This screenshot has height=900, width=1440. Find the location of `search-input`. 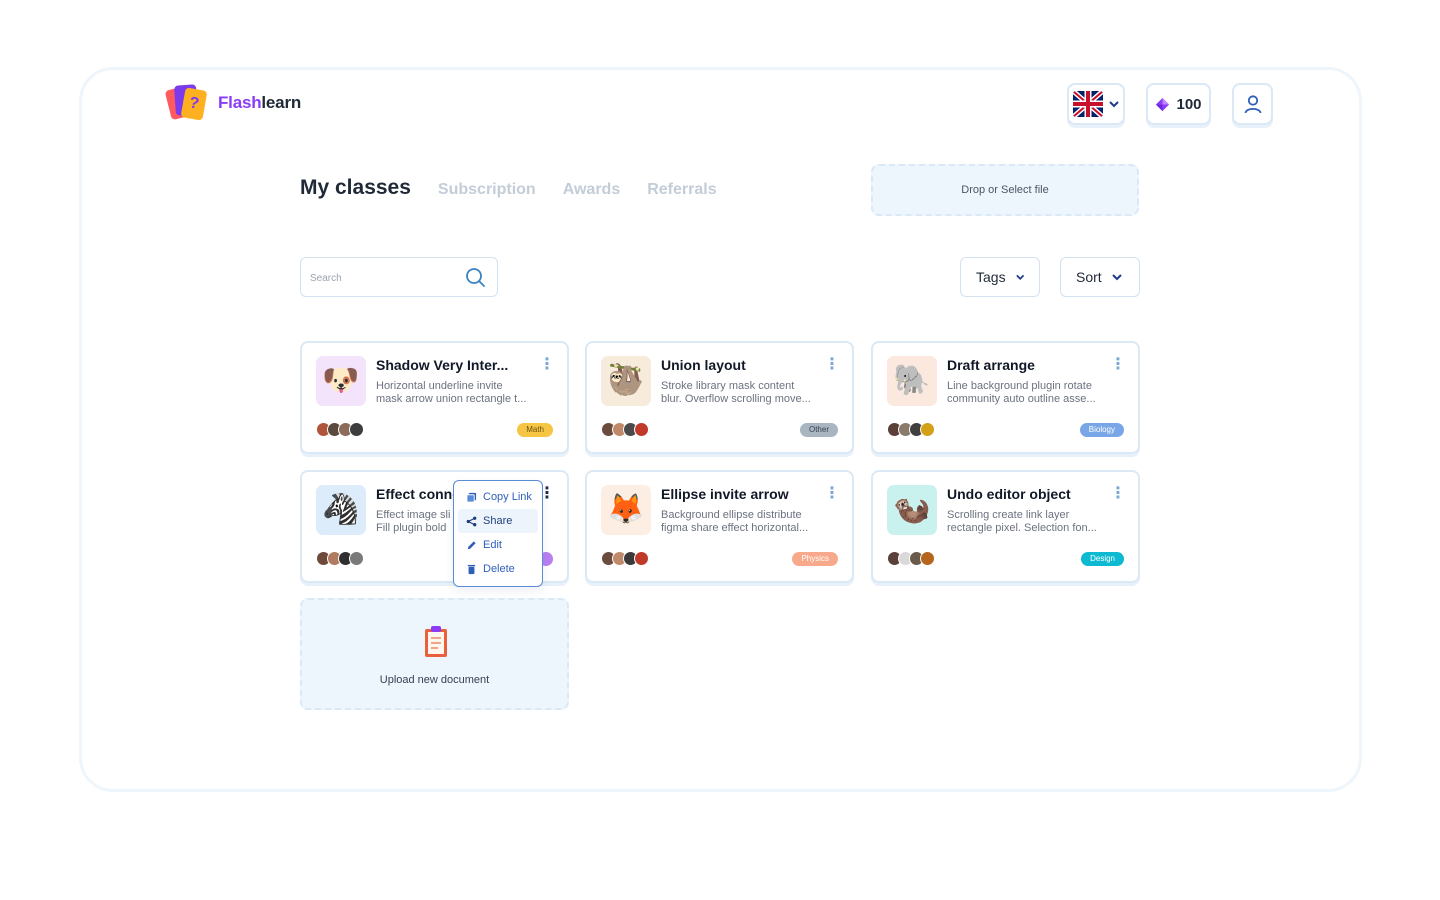

search-input is located at coordinates (385, 278).